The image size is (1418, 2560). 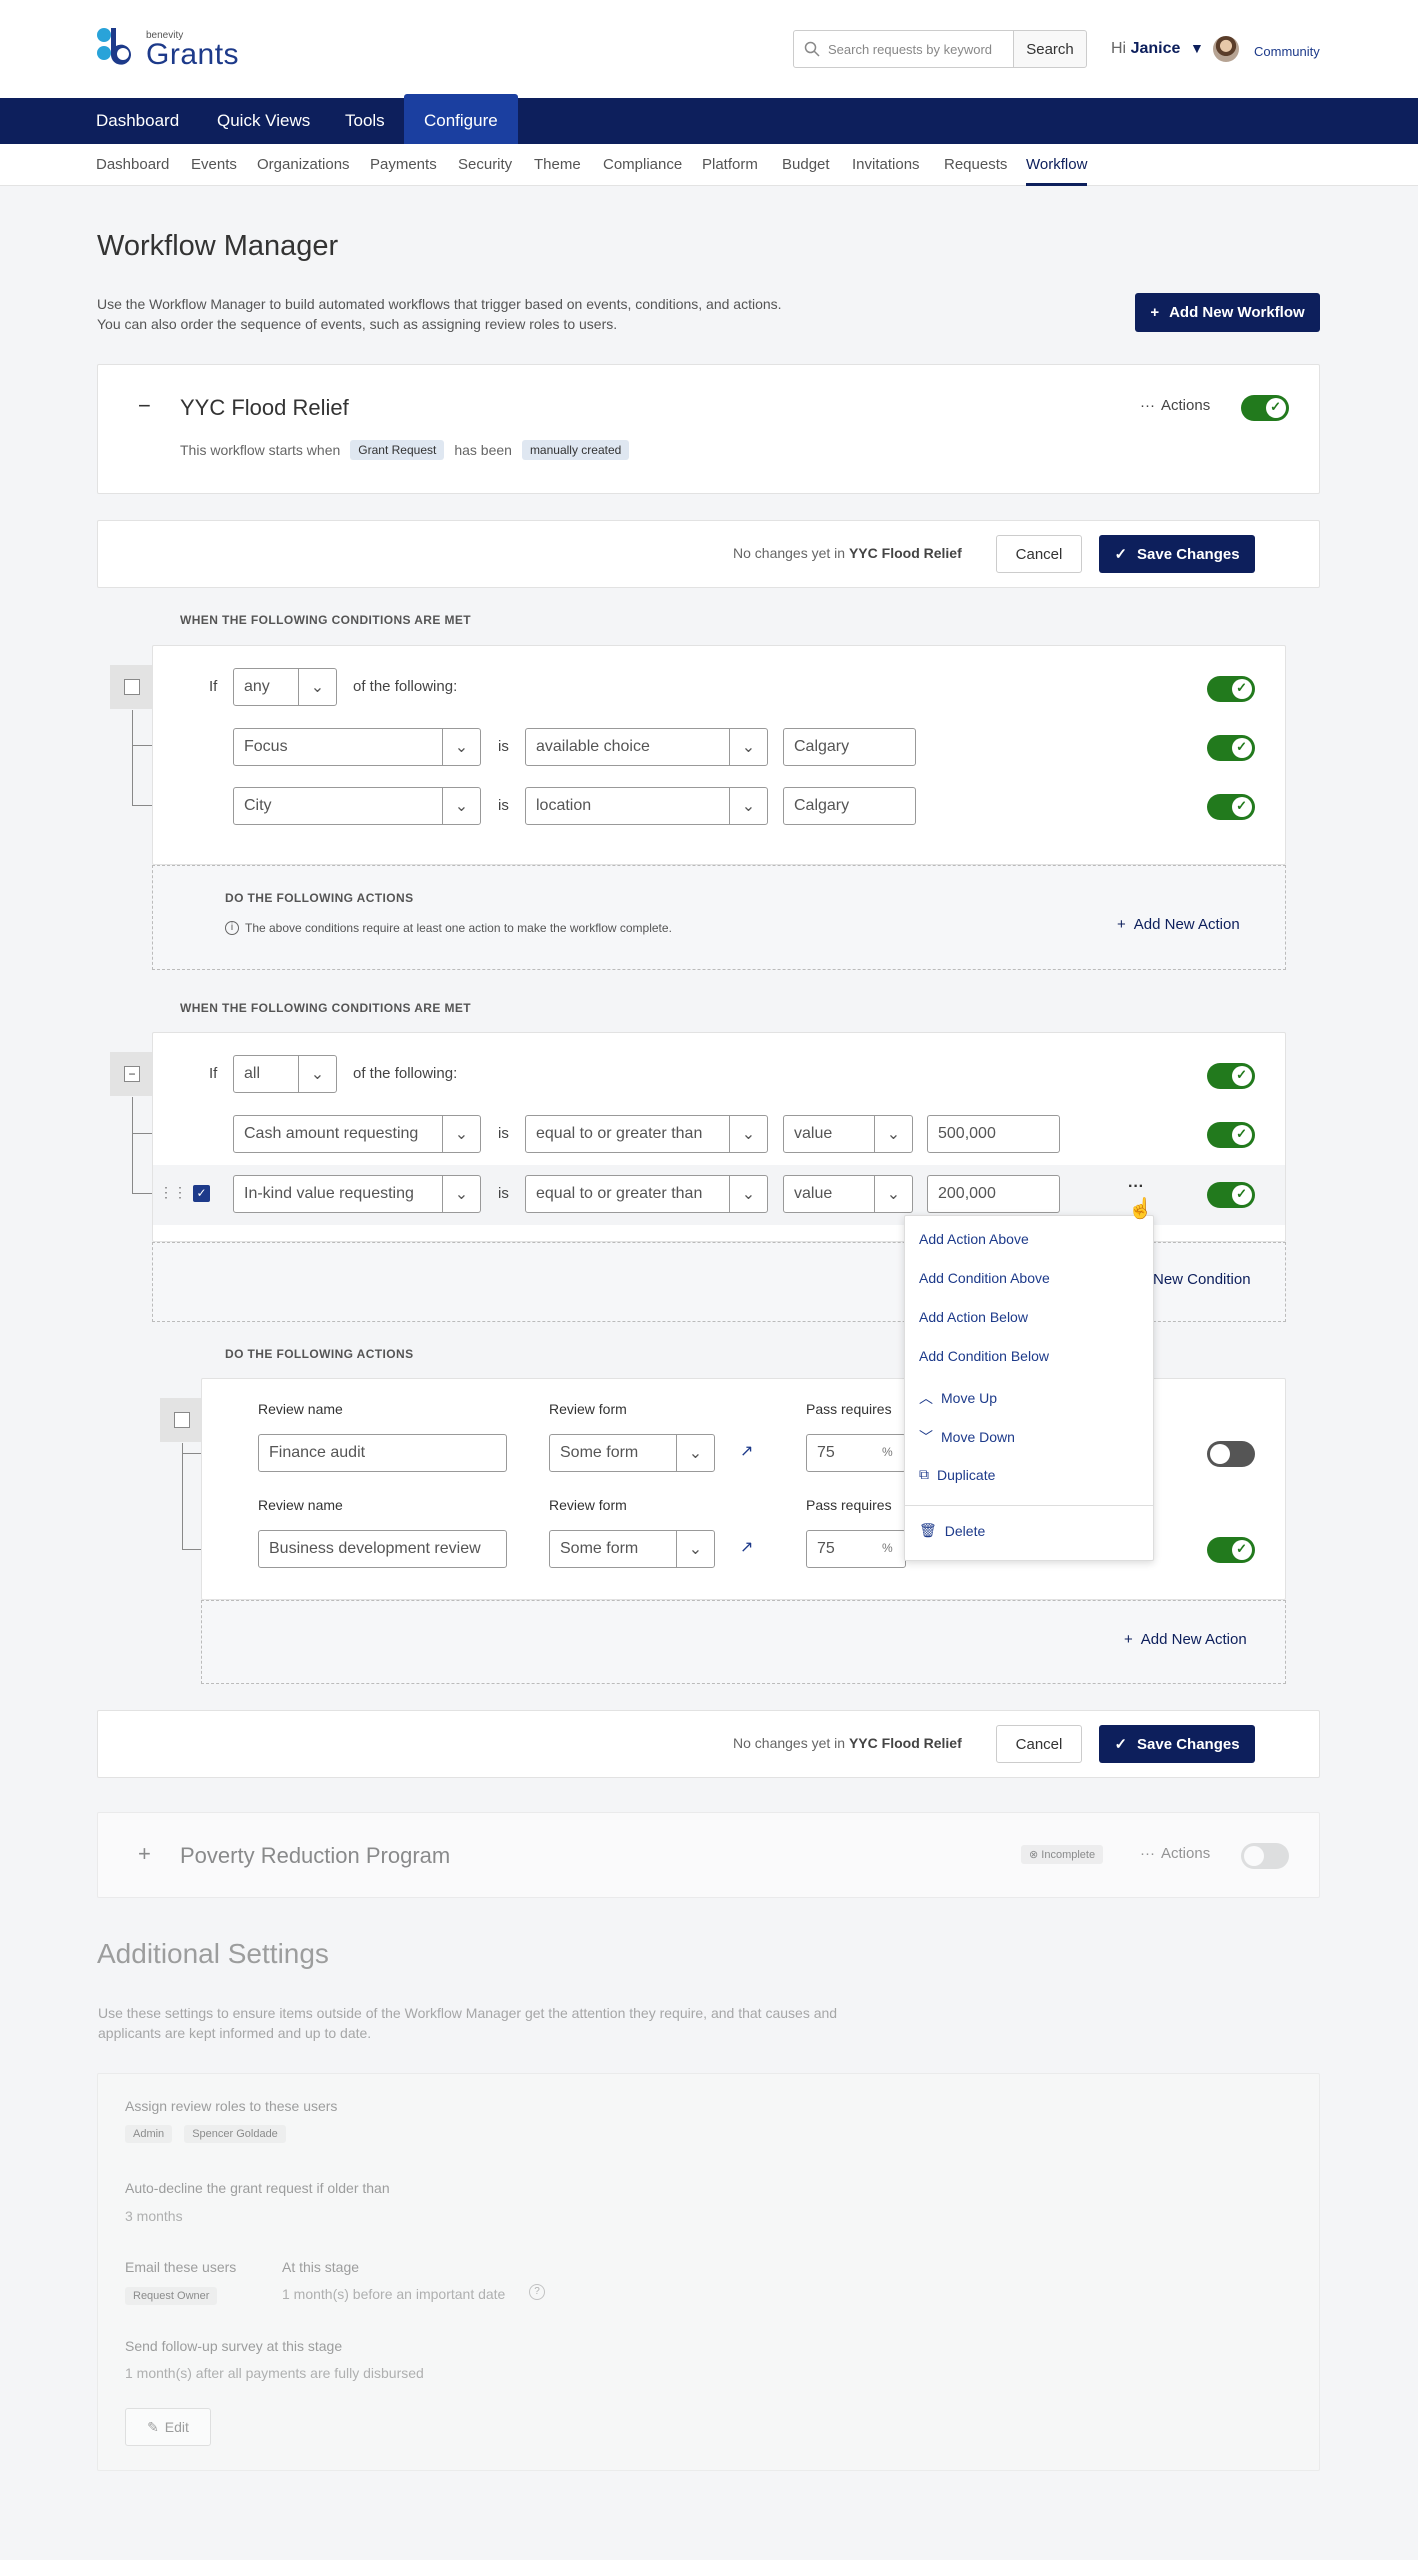 I want to click on group-checkbox, so click(x=132, y=687).